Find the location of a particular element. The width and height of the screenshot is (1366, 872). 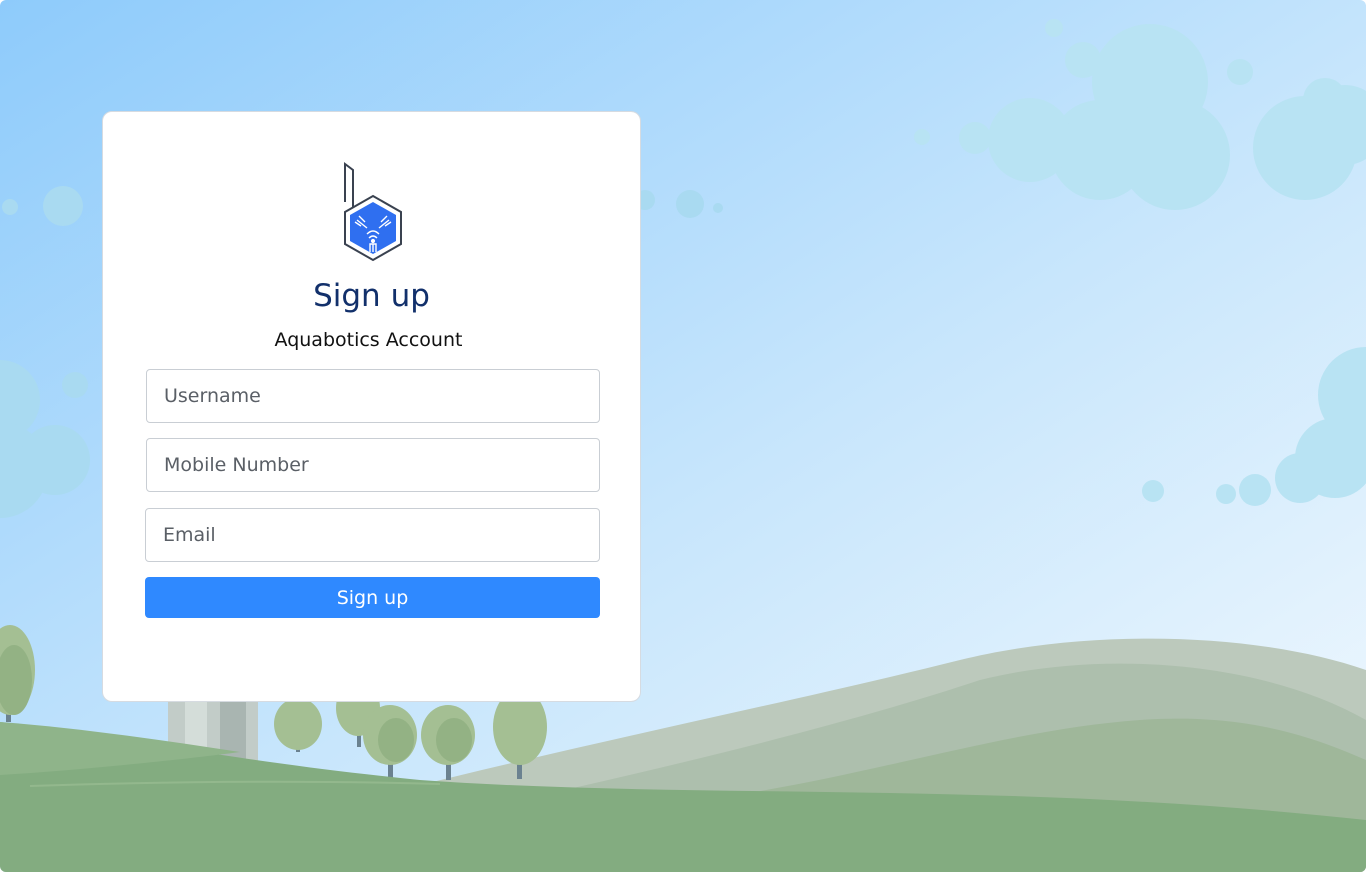

mobile-number-input is located at coordinates (373, 465).